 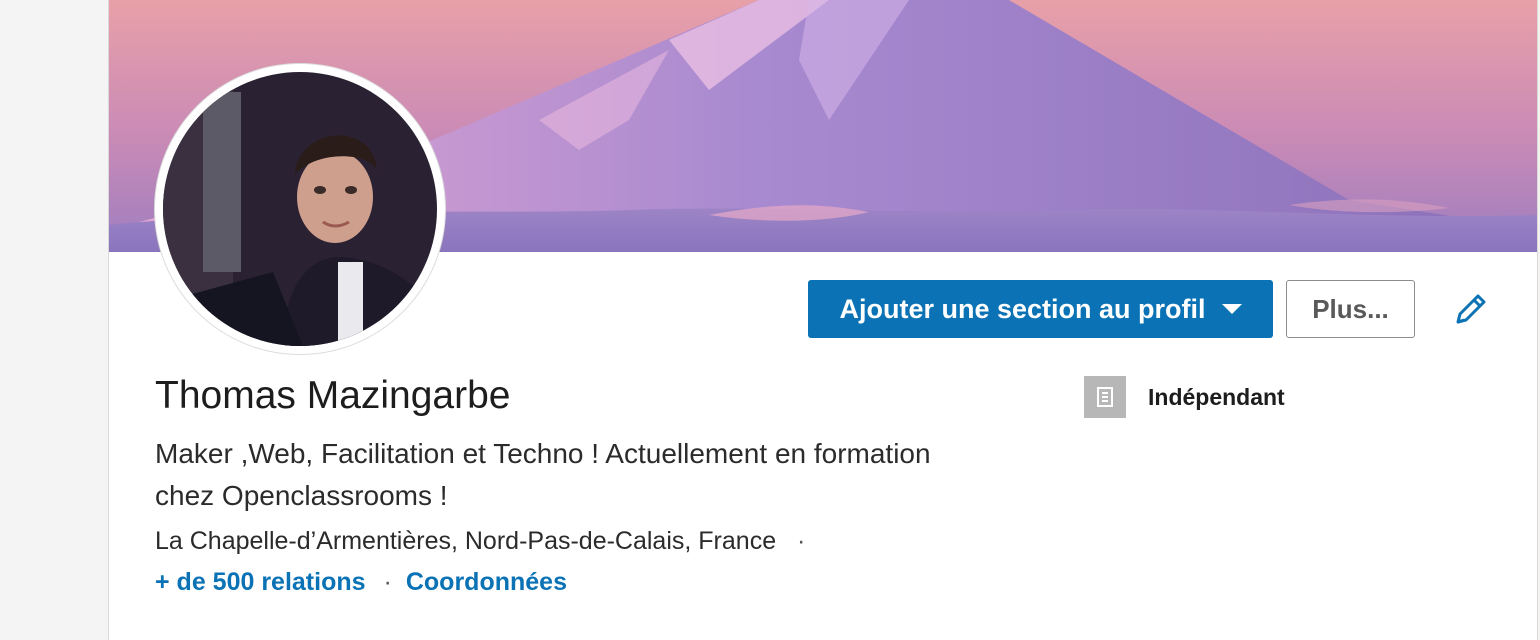 I want to click on add-profile-section-label: Ajouter une section au profil, so click(x=1022, y=308).